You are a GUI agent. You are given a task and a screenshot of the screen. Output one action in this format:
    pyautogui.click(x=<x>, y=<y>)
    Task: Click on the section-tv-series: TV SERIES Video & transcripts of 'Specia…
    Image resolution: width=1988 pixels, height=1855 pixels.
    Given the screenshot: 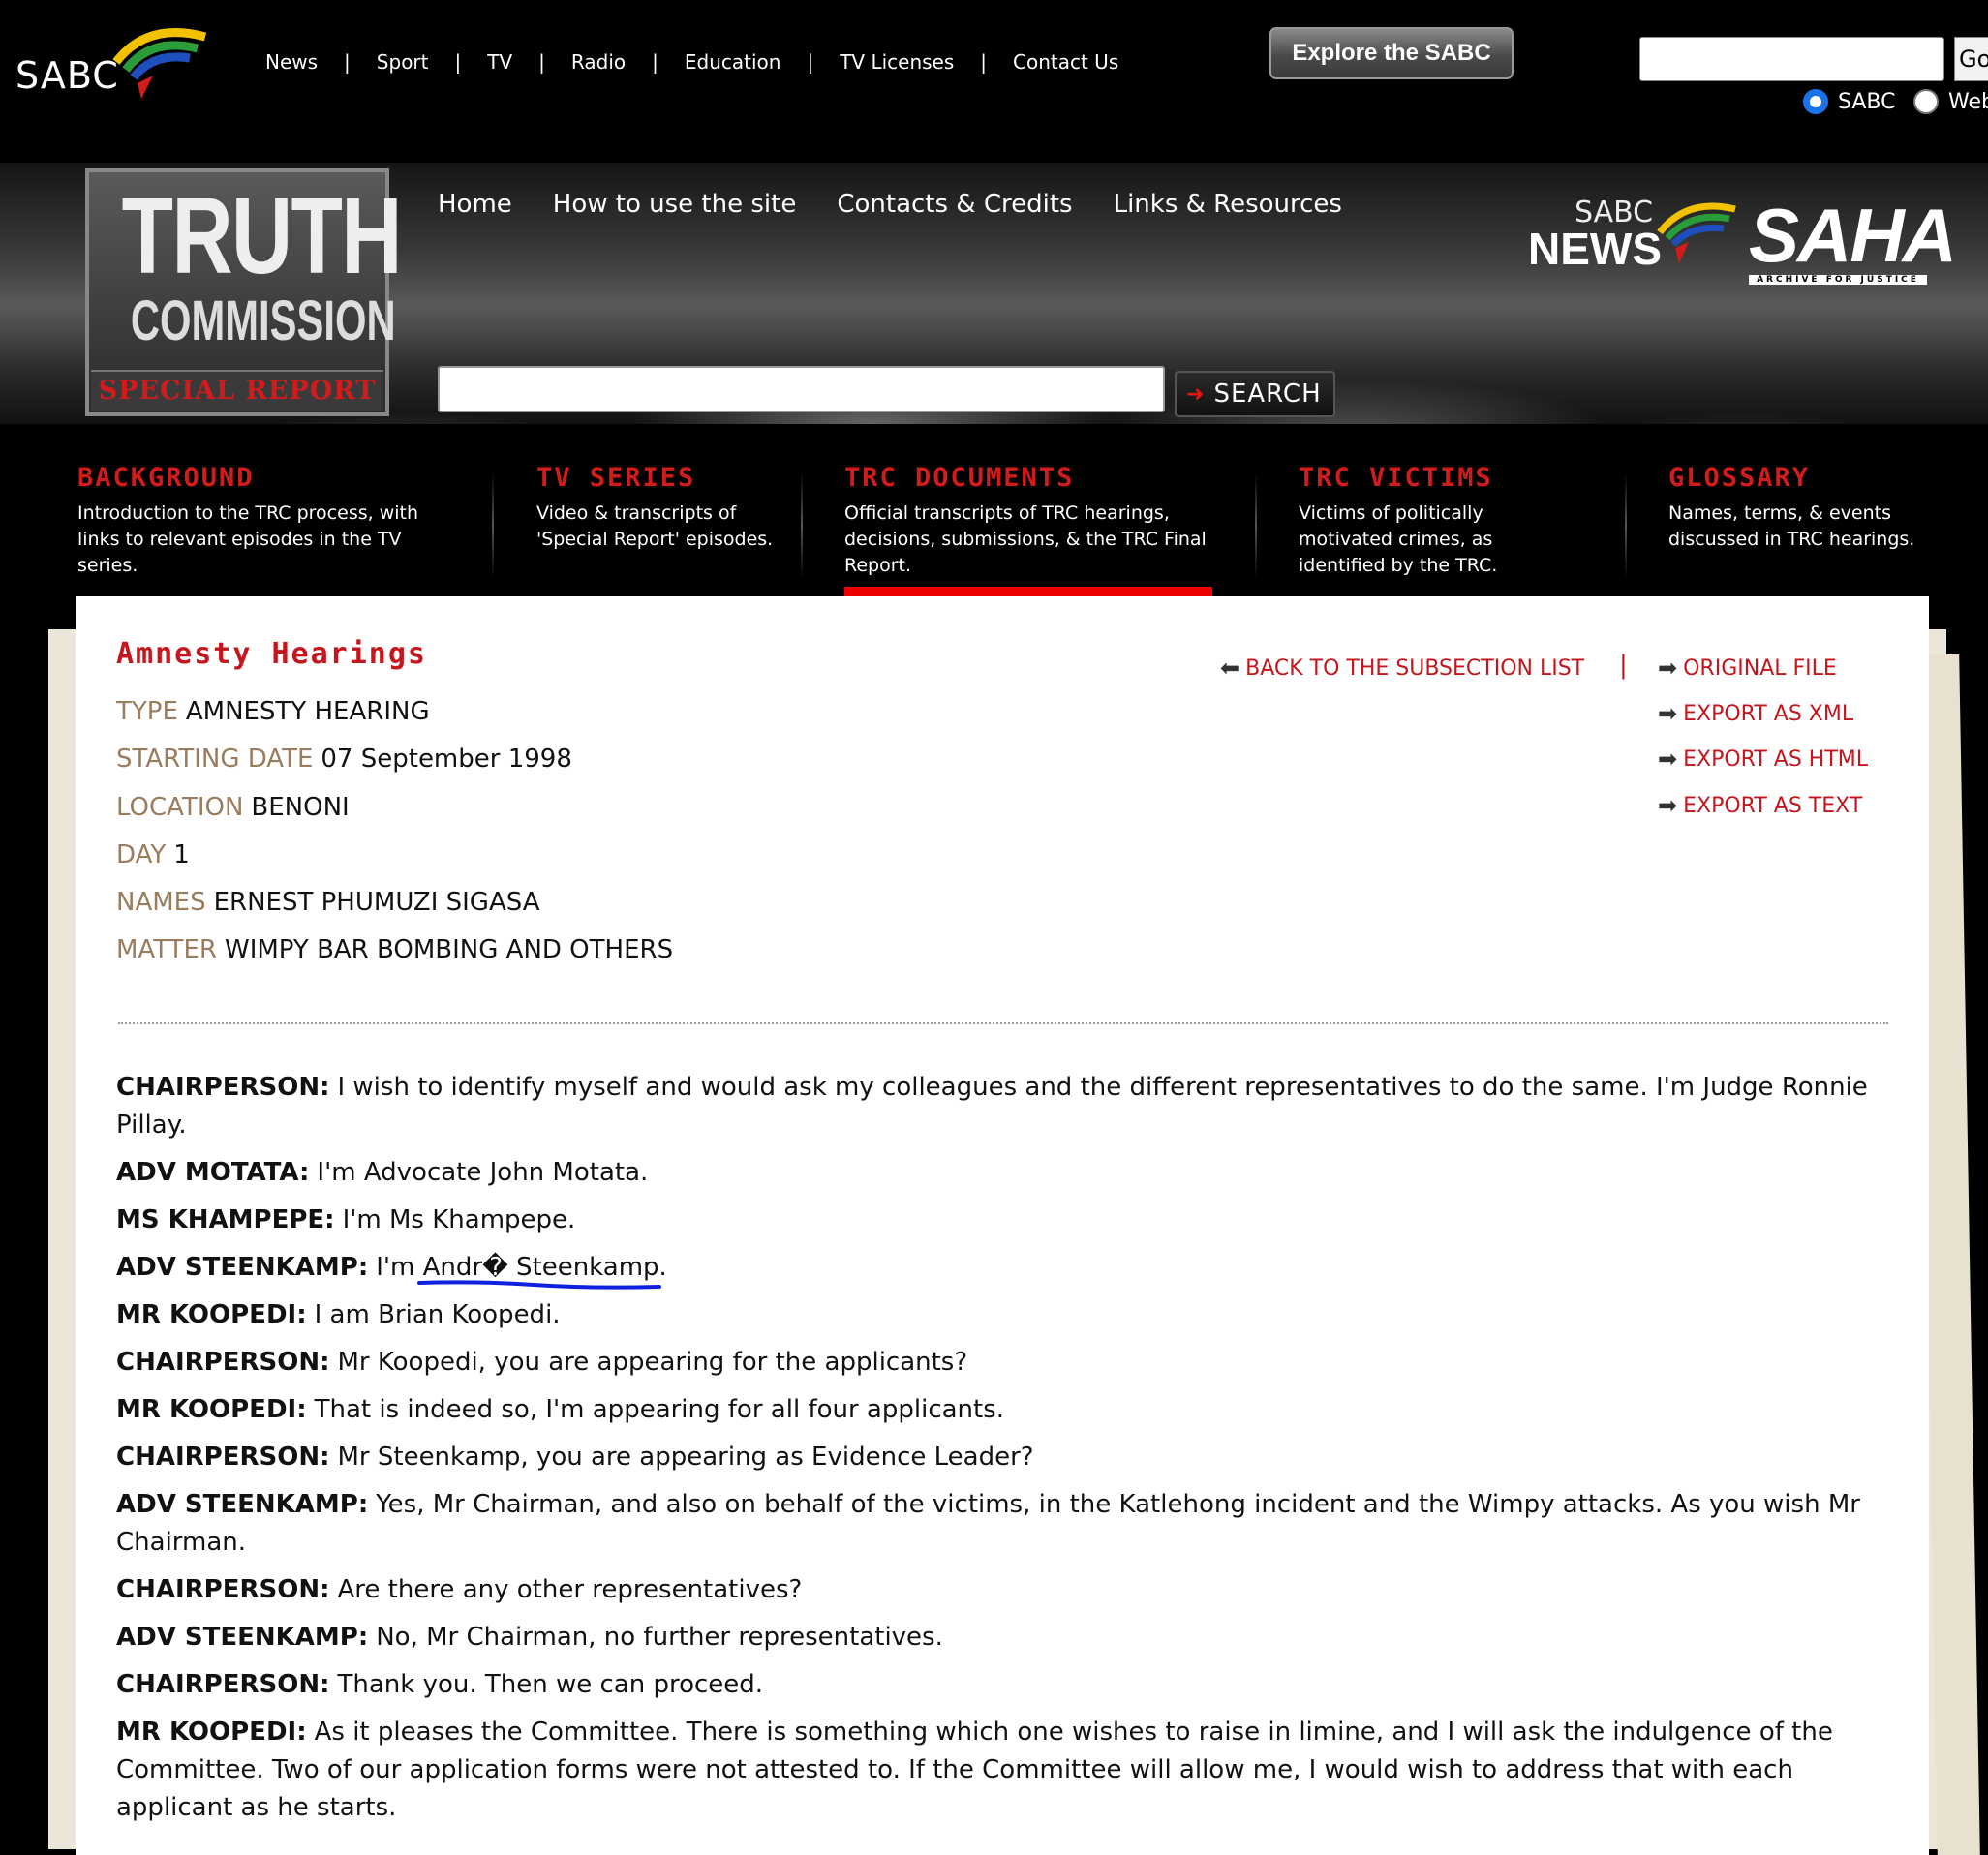 What is the action you would take?
    pyautogui.click(x=662, y=510)
    